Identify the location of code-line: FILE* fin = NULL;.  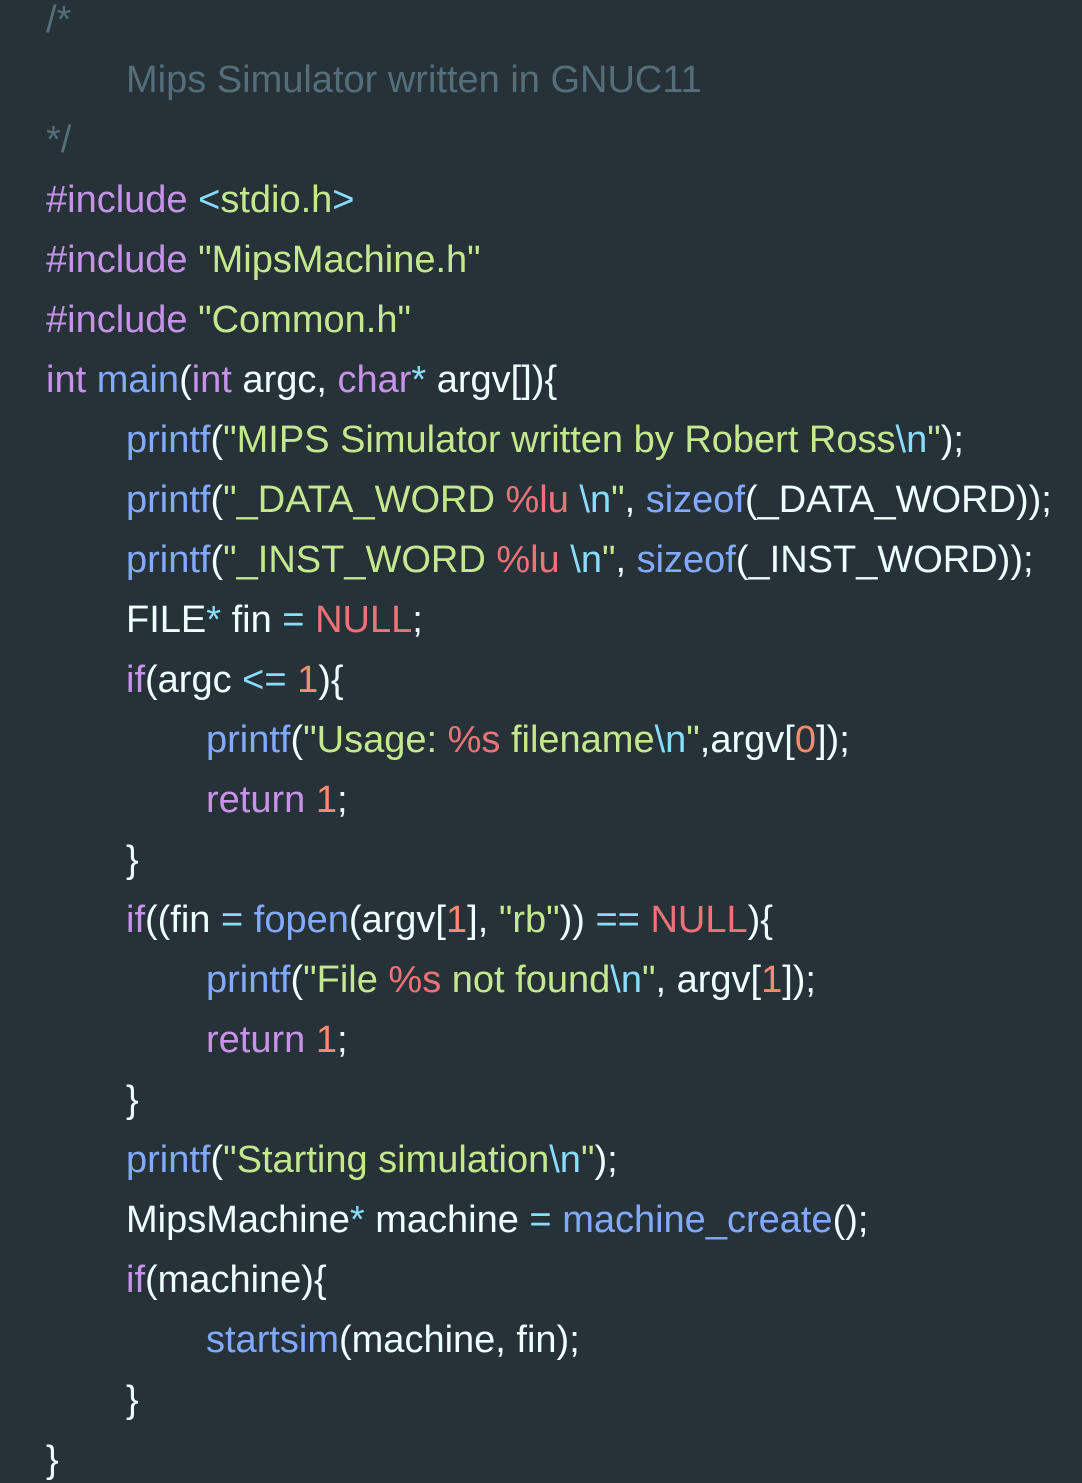
(549, 620).